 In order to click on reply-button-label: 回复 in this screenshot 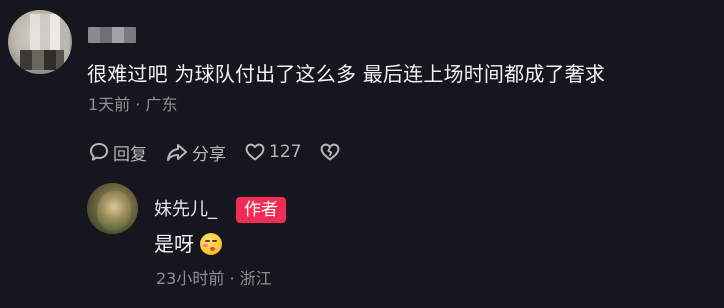, I will do `click(130, 154)`.